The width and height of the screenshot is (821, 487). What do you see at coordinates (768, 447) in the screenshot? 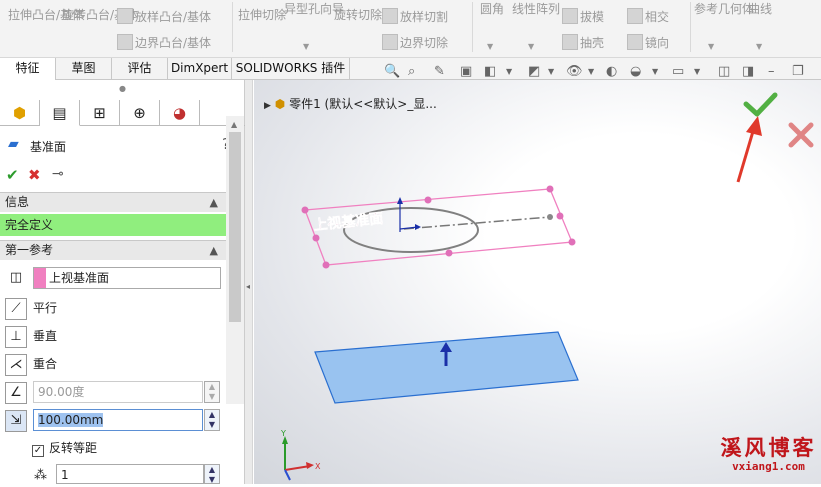
I see `watermark-title: 溪风博客` at bounding box center [768, 447].